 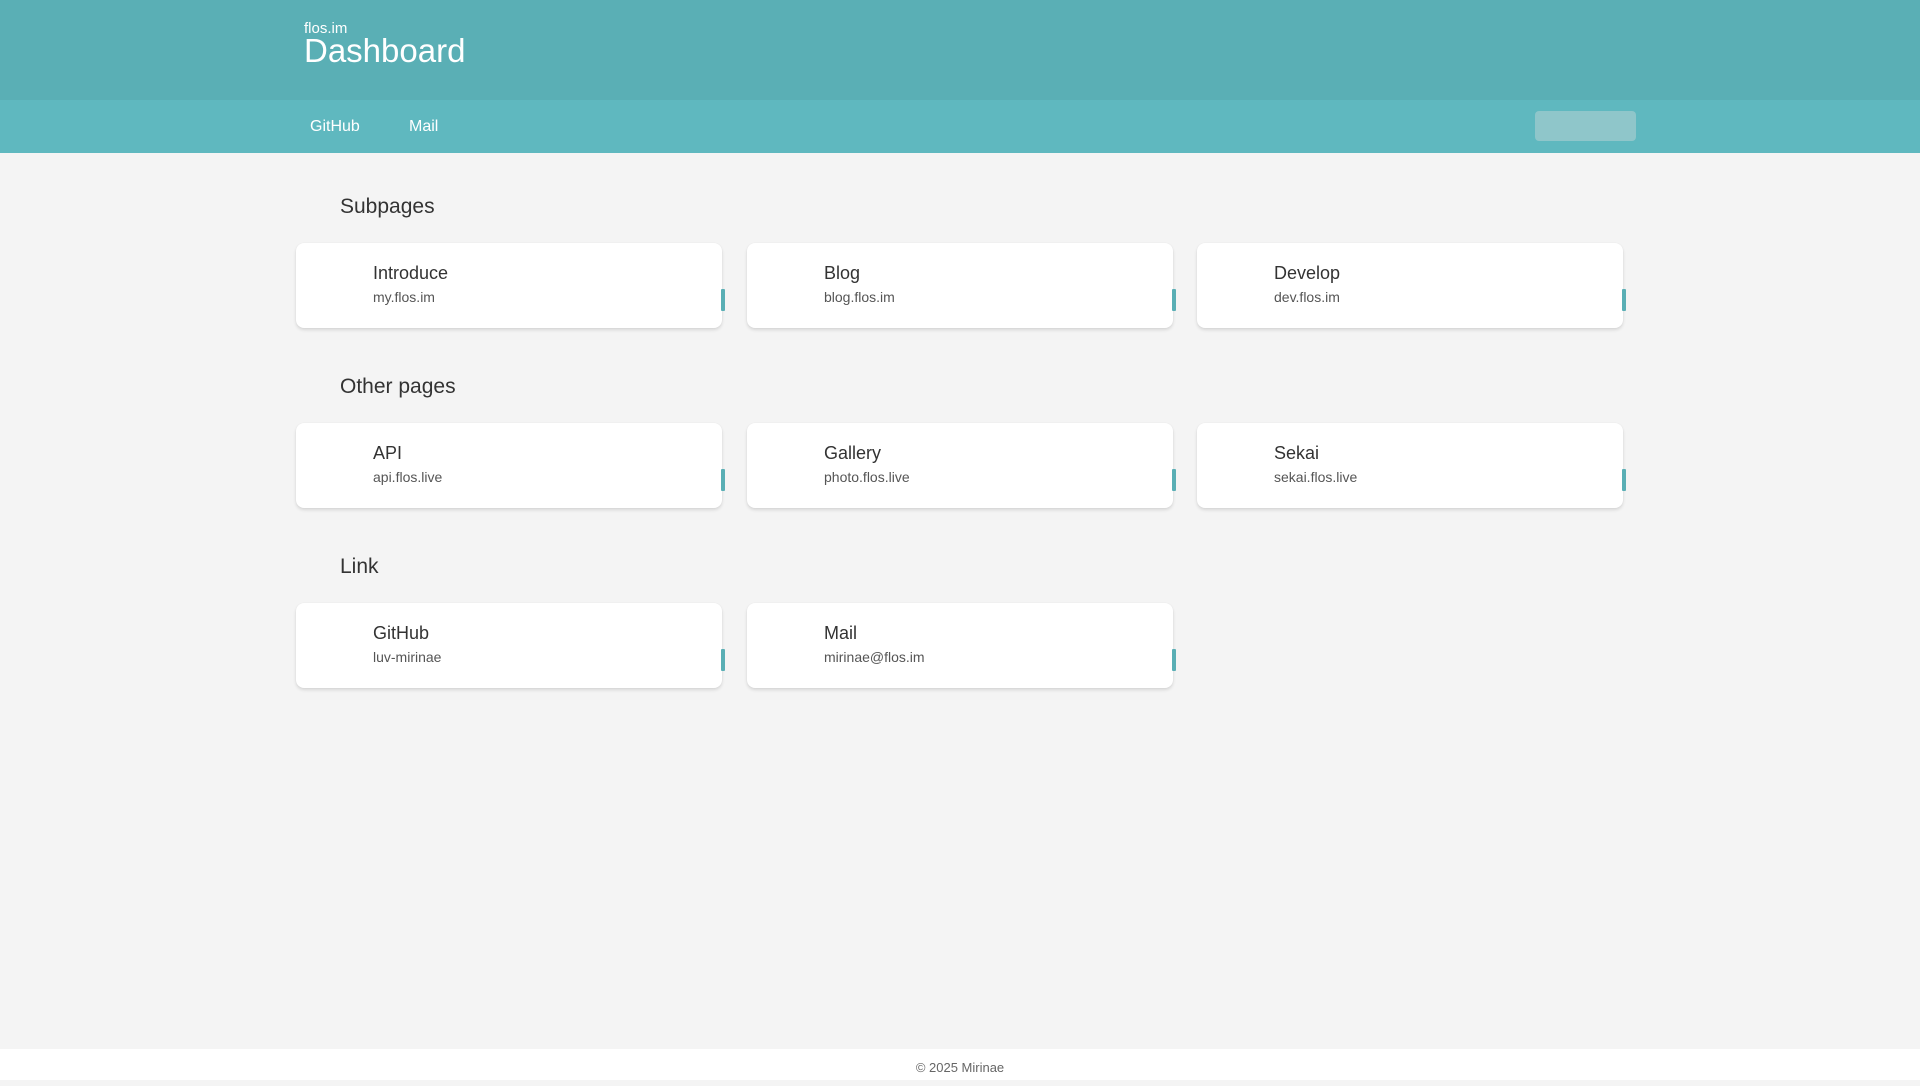 I want to click on card-blog: Blog blog.flos.im, so click(x=961, y=285).